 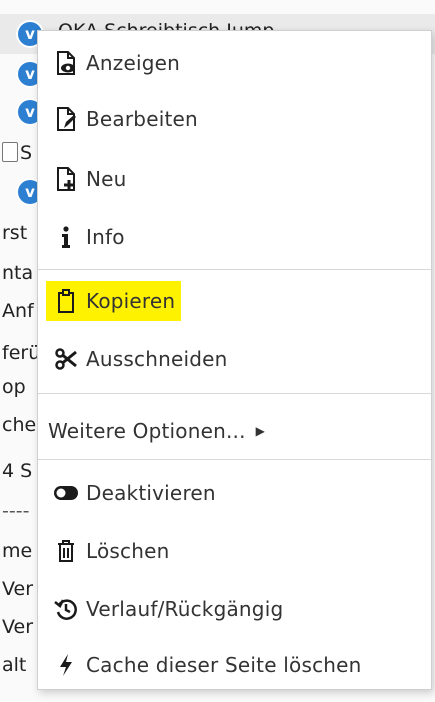 What do you see at coordinates (260, 431) in the screenshot?
I see `caret-right-icon: ▶` at bounding box center [260, 431].